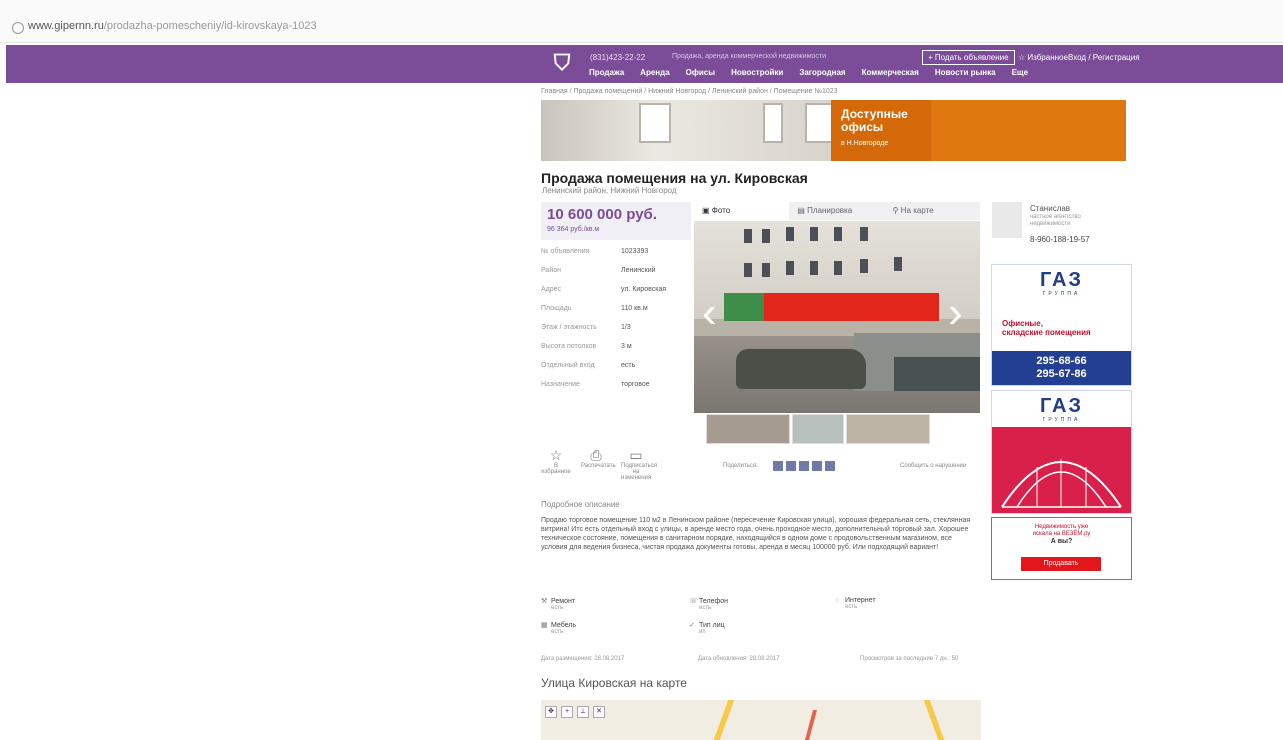 The width and height of the screenshot is (1283, 740). Describe the element at coordinates (830, 466) in the screenshot. I see `share-mail-icon` at that location.